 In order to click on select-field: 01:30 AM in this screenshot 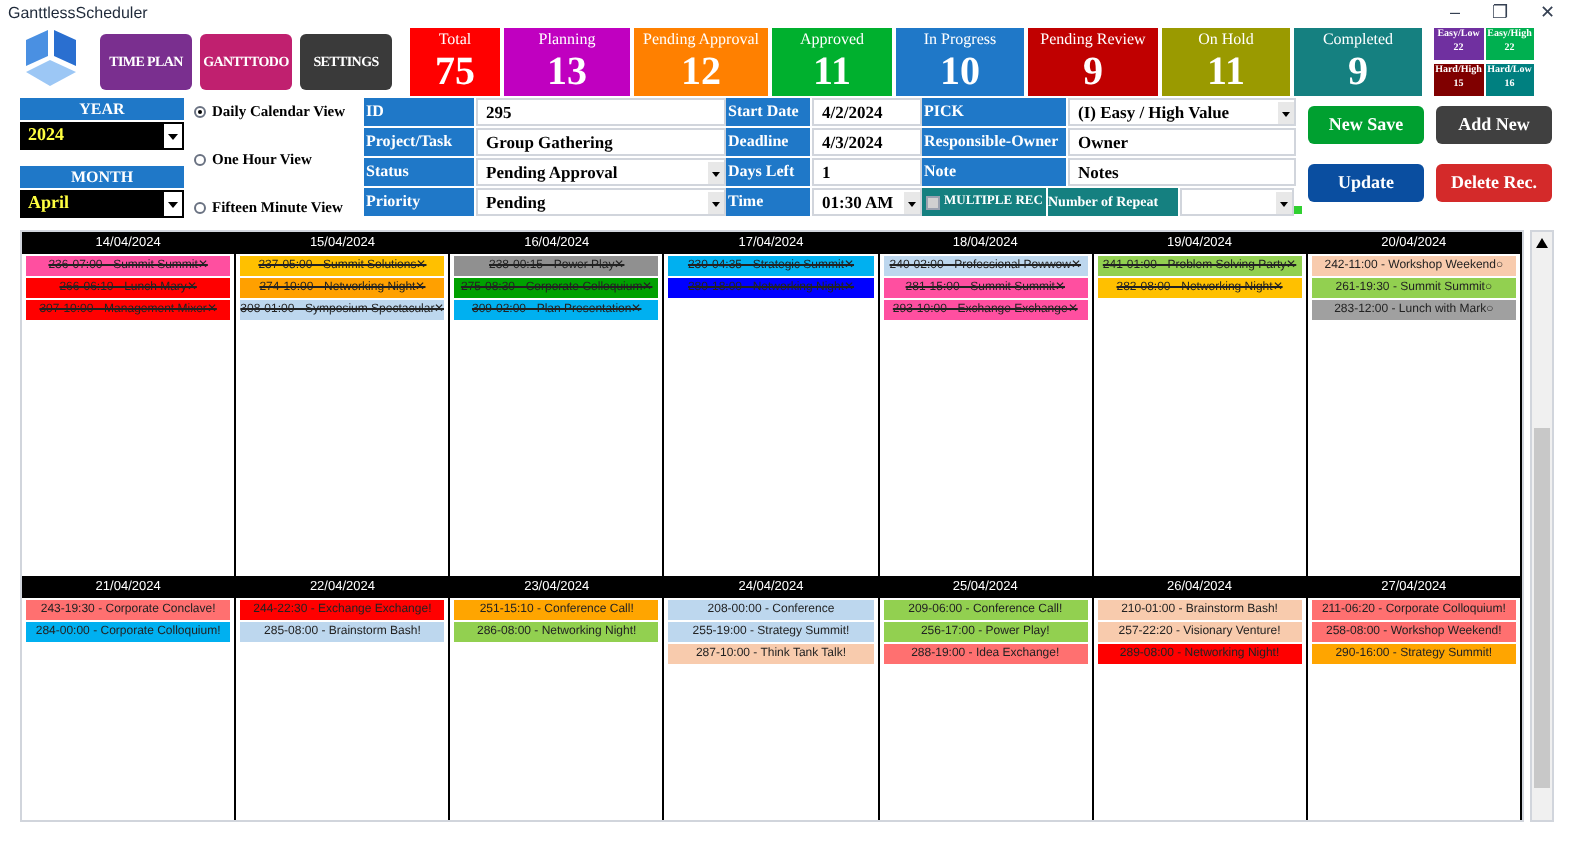, I will do `click(867, 202)`.